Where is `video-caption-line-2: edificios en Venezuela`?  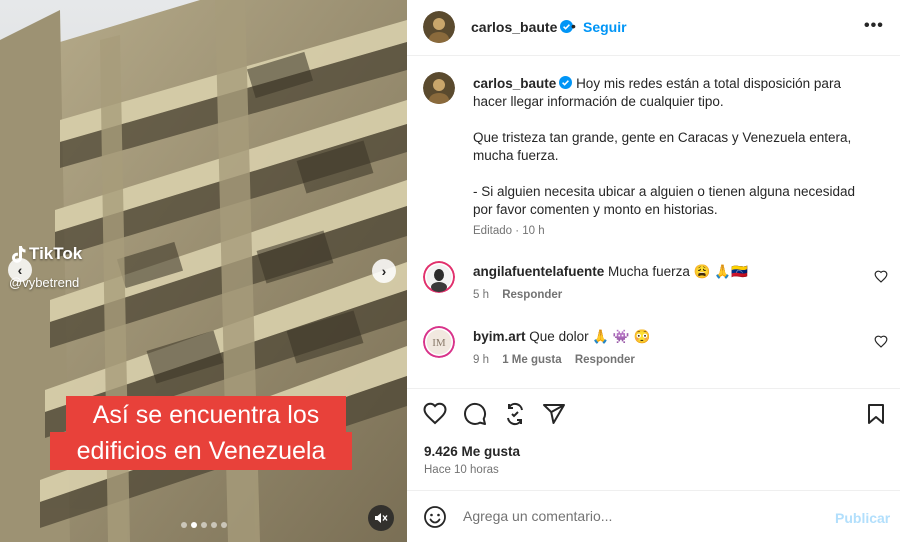
video-caption-line-2: edificios en Venezuela is located at coordinates (201, 451).